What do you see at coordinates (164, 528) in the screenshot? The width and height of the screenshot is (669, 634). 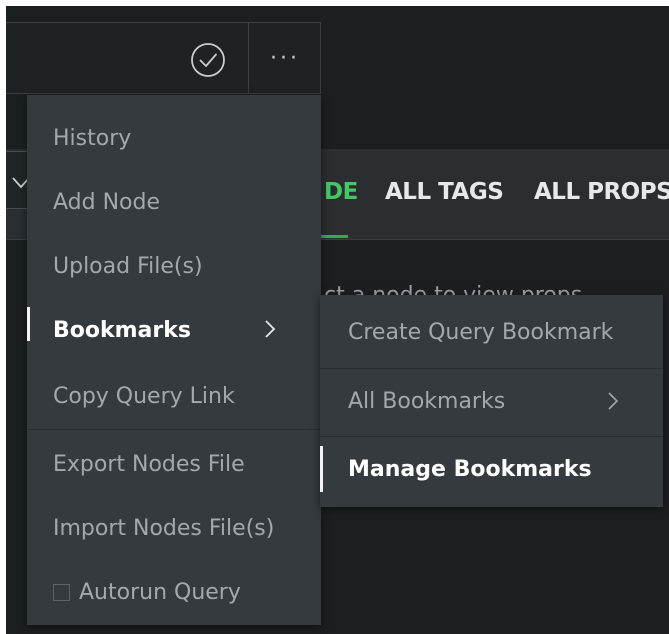 I see `menu-item-label: Import Nodes File(s)` at bounding box center [164, 528].